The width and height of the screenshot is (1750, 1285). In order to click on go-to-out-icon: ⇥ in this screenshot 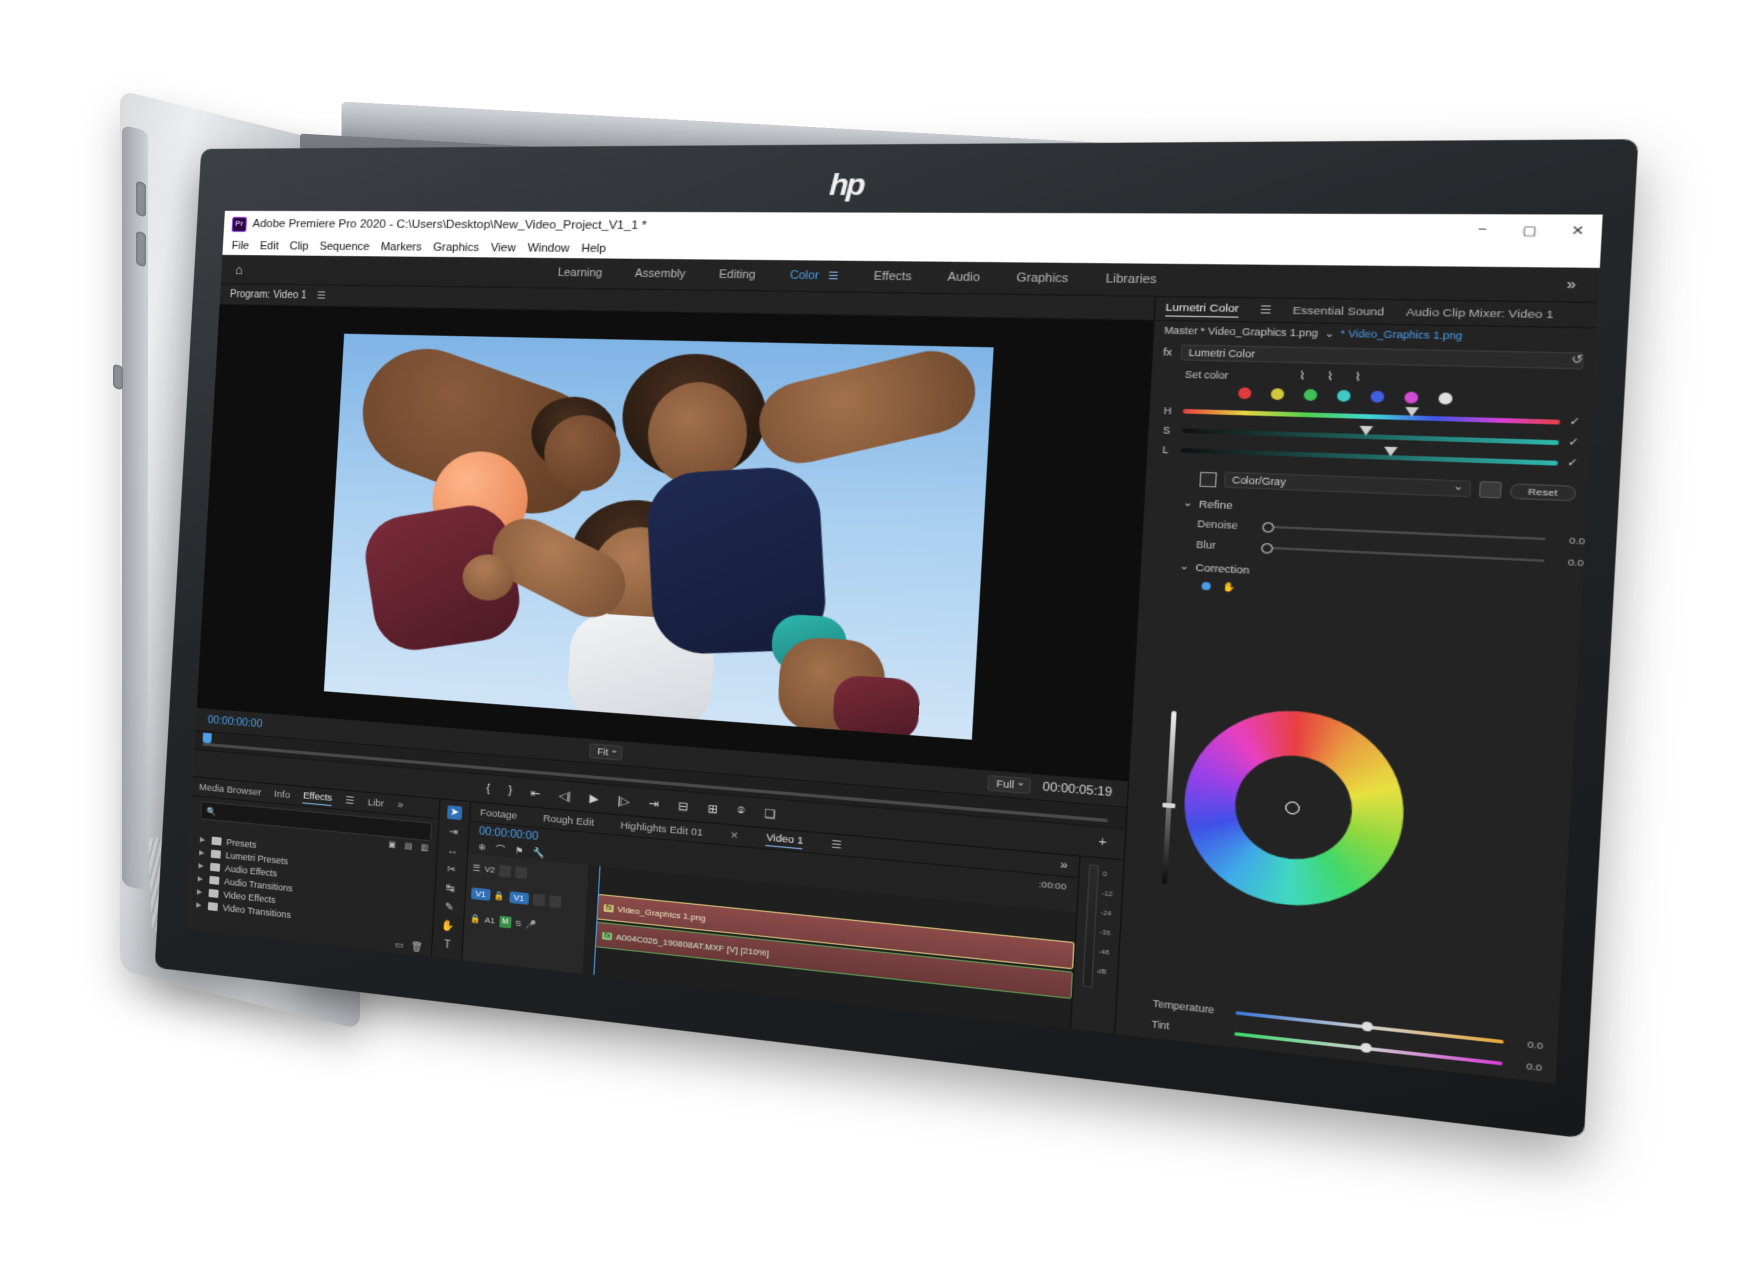, I will do `click(653, 803)`.